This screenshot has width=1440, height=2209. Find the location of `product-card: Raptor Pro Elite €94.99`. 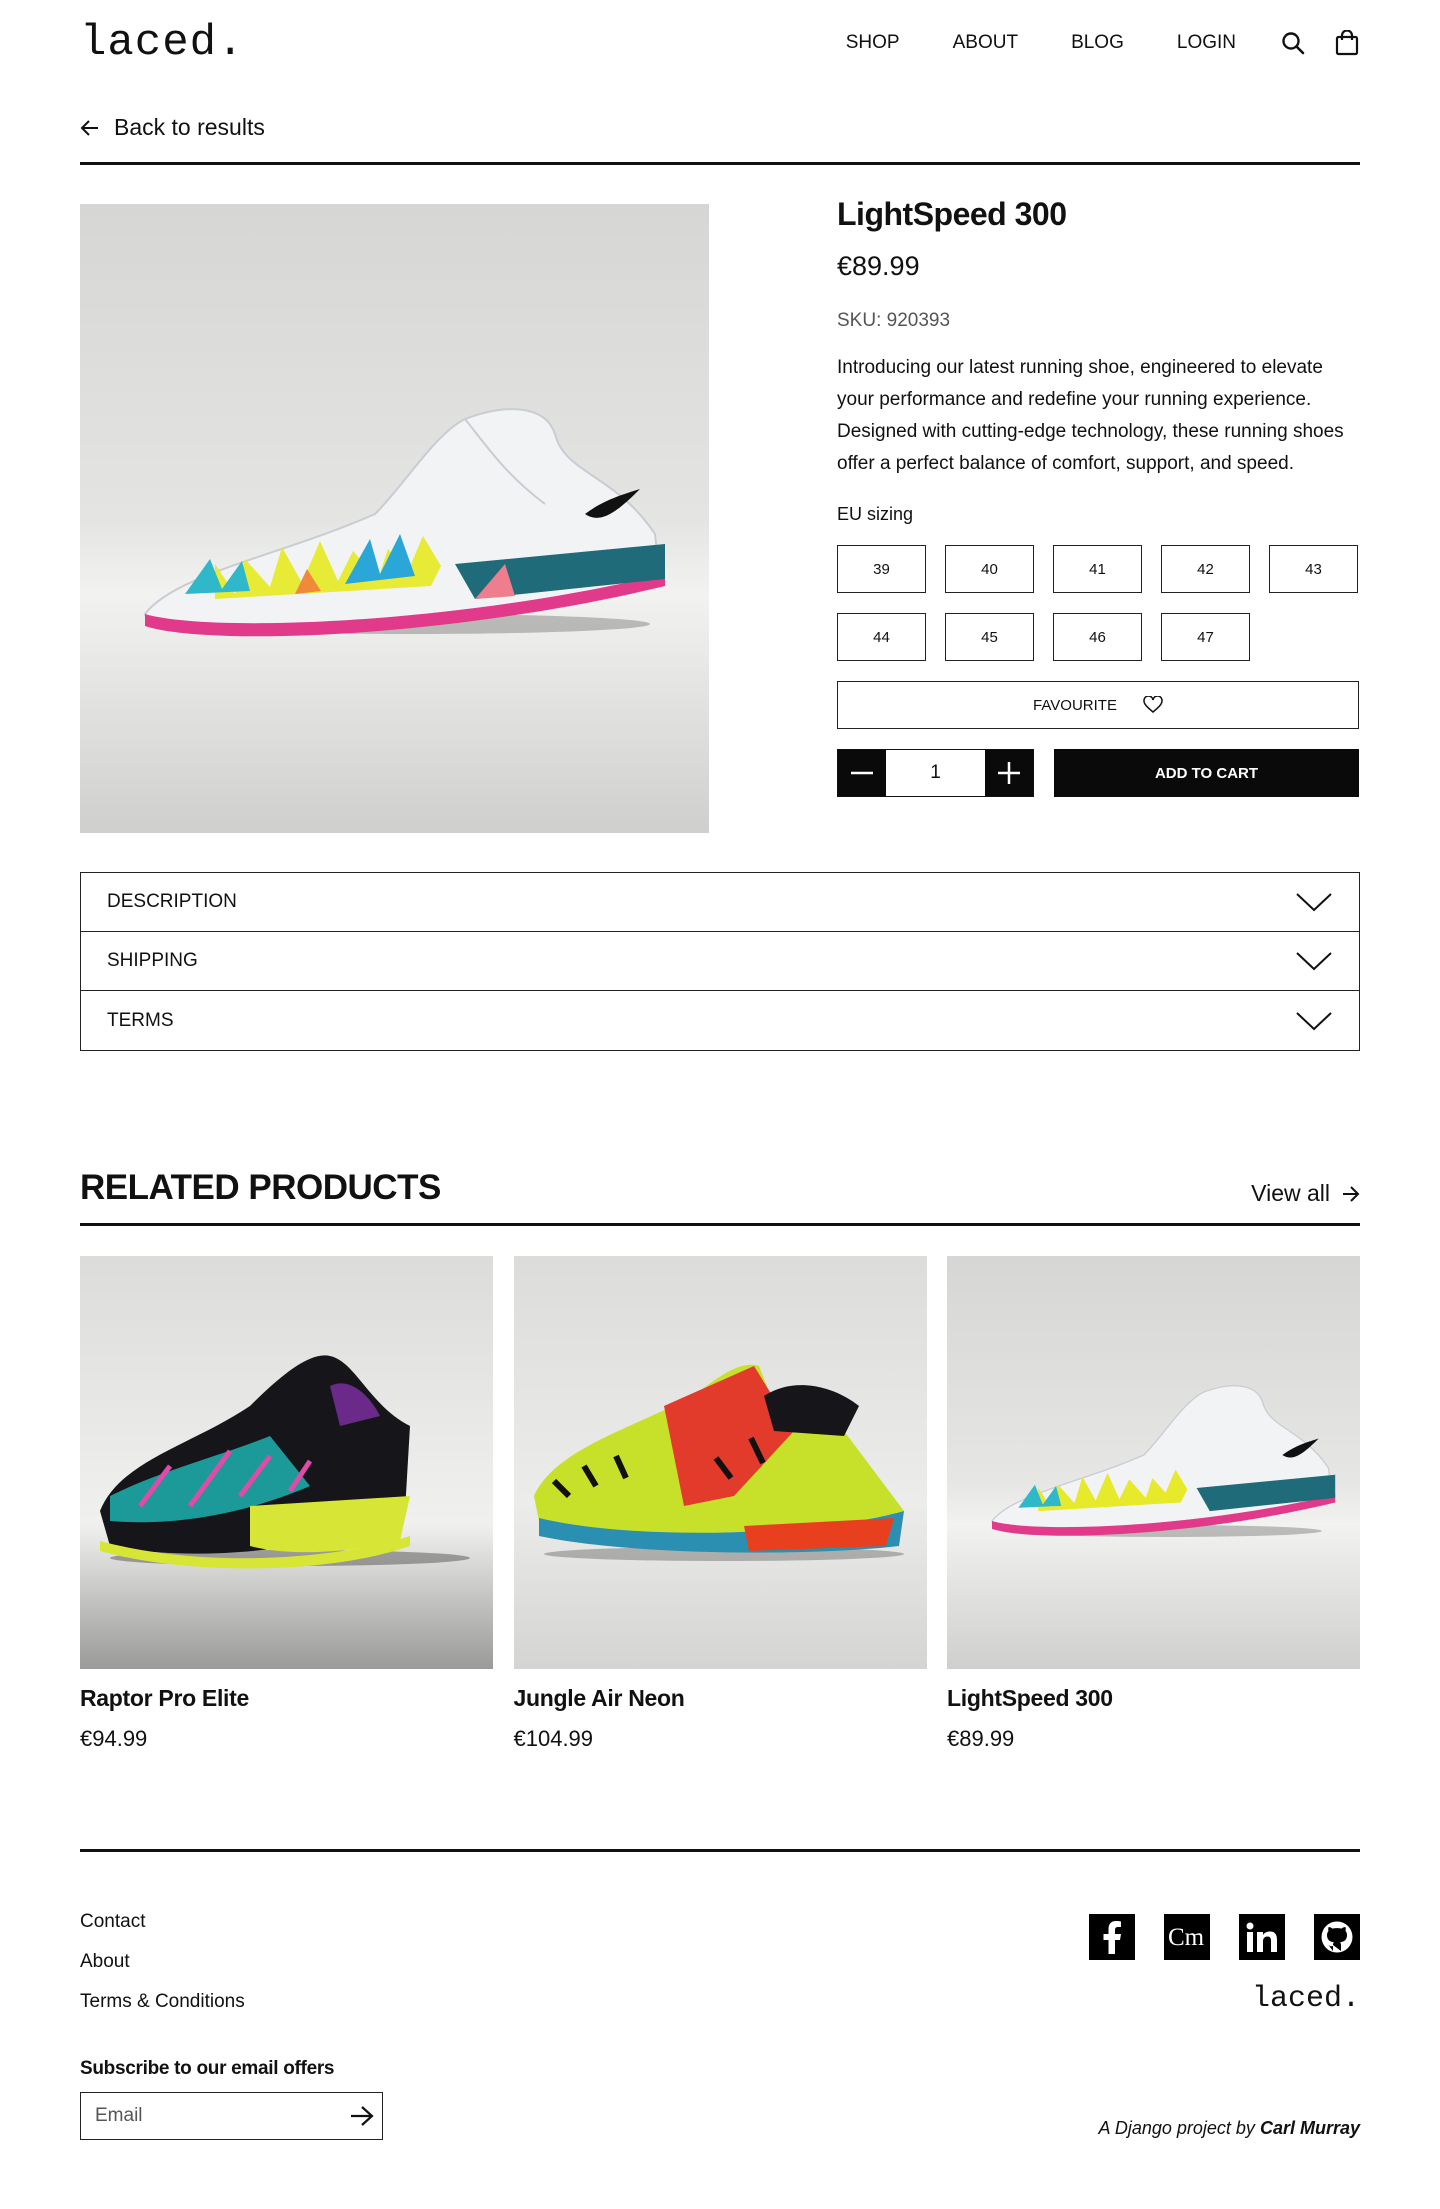

product-card: Raptor Pro Elite €94.99 is located at coordinates (286, 1504).